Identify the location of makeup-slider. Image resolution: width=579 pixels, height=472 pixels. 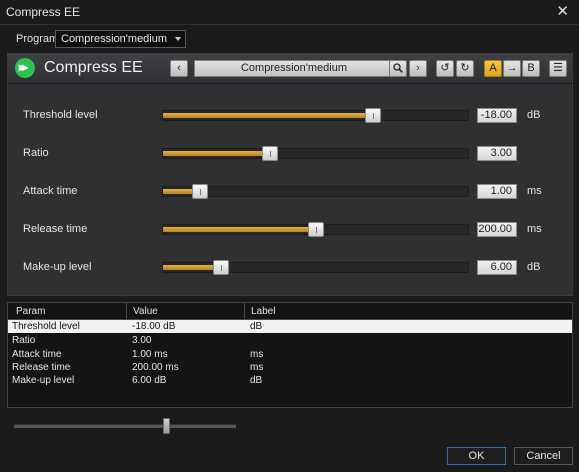
(315, 267).